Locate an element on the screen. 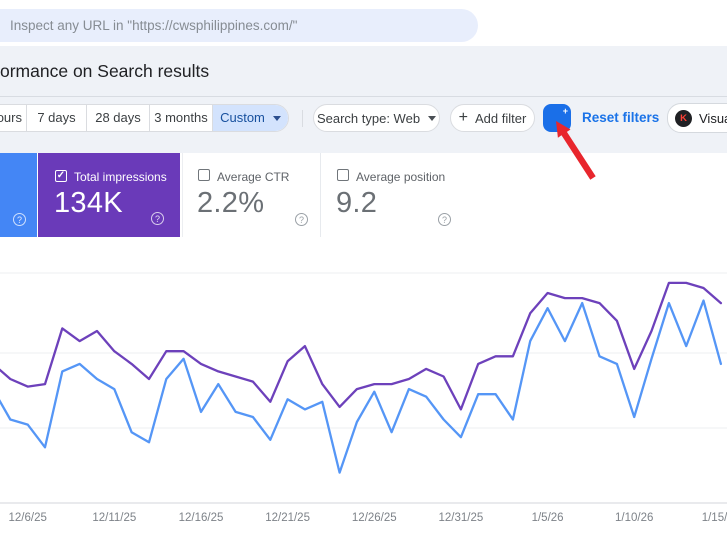  impressions-label: Total impressions is located at coordinates (120, 177).